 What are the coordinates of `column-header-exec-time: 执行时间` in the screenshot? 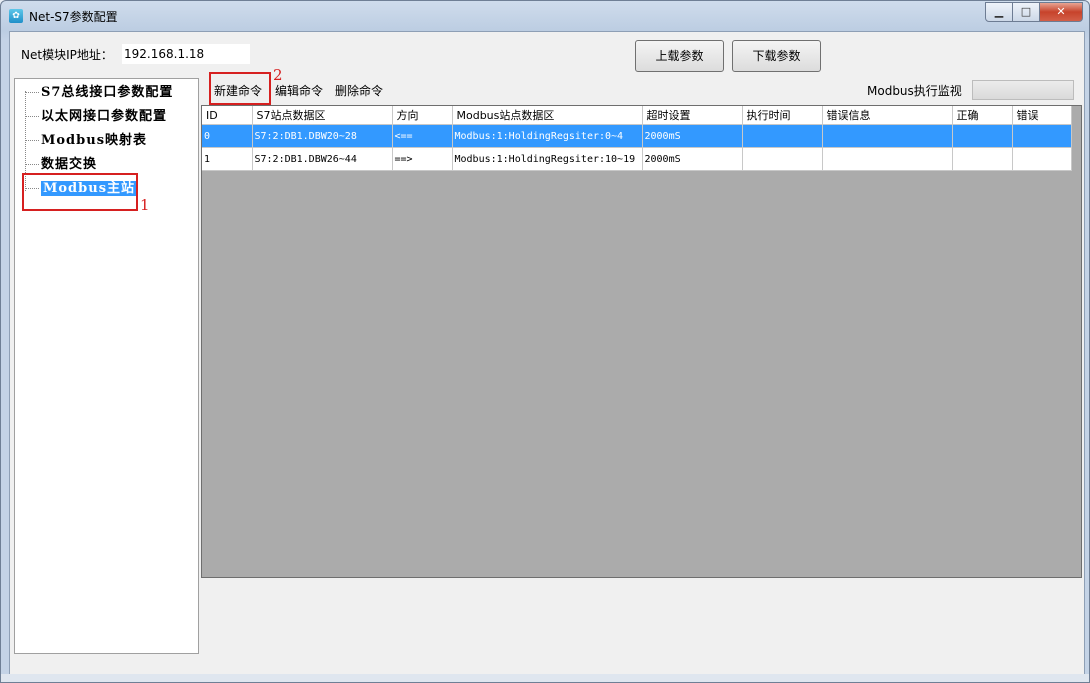 It's located at (782, 115).